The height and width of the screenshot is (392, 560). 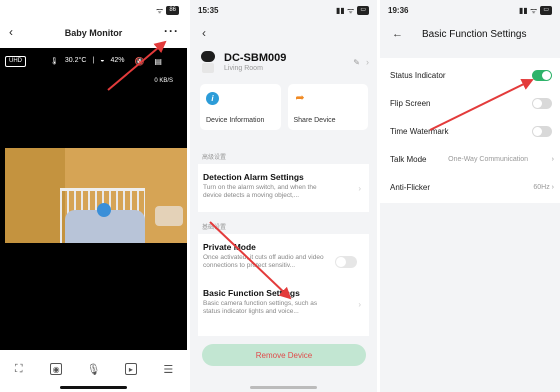 What do you see at coordinates (35, 195) in the screenshot?
I see `wall-shadow` at bounding box center [35, 195].